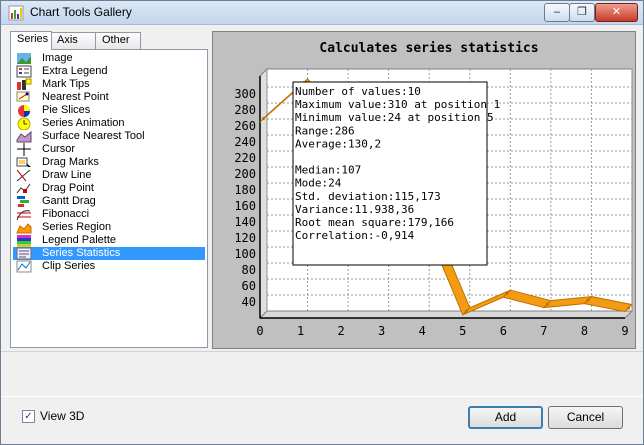 Image resolution: width=644 pixels, height=445 pixels. I want to click on tool-item-series-animation: Series Animation, so click(109, 123).